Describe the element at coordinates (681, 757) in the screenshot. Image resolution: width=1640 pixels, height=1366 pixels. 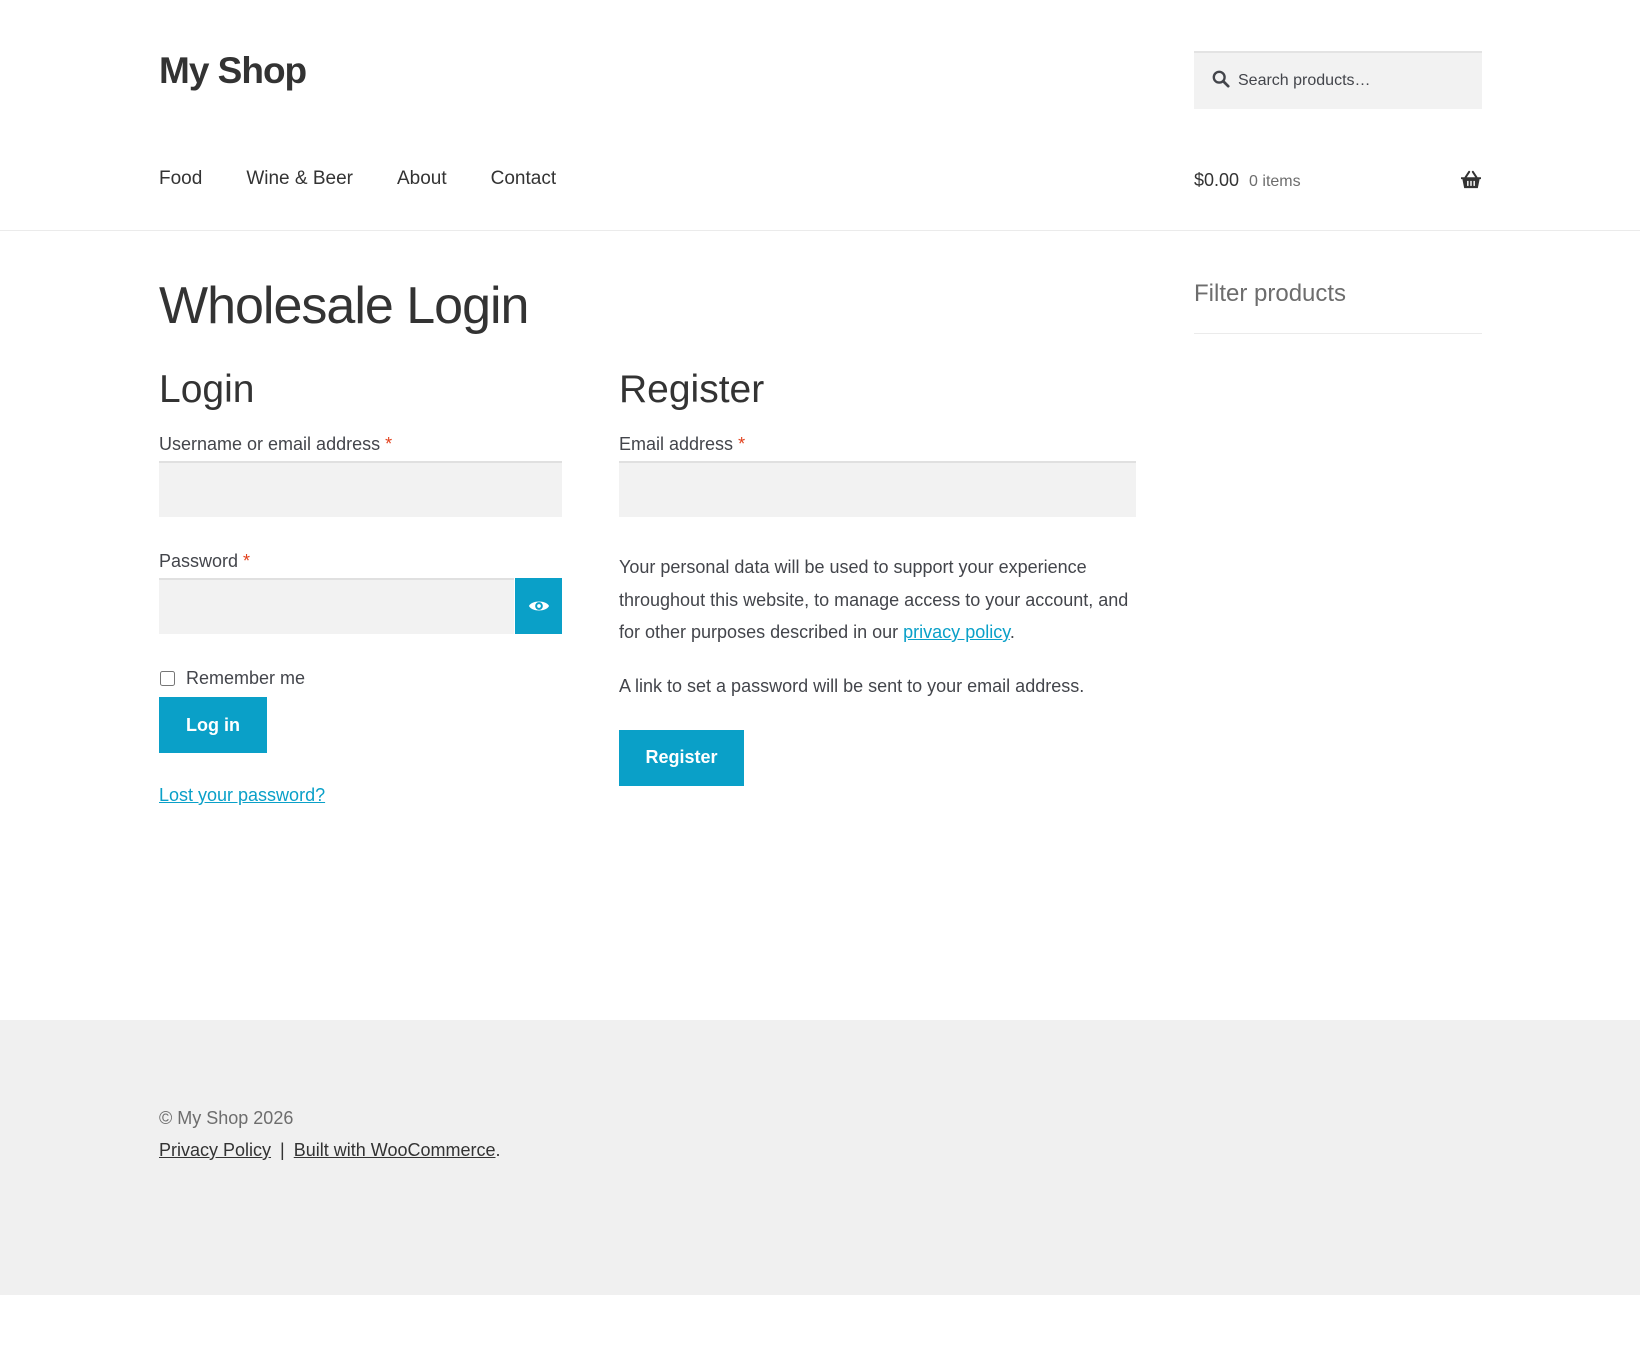
I see `register-button: Register` at that location.